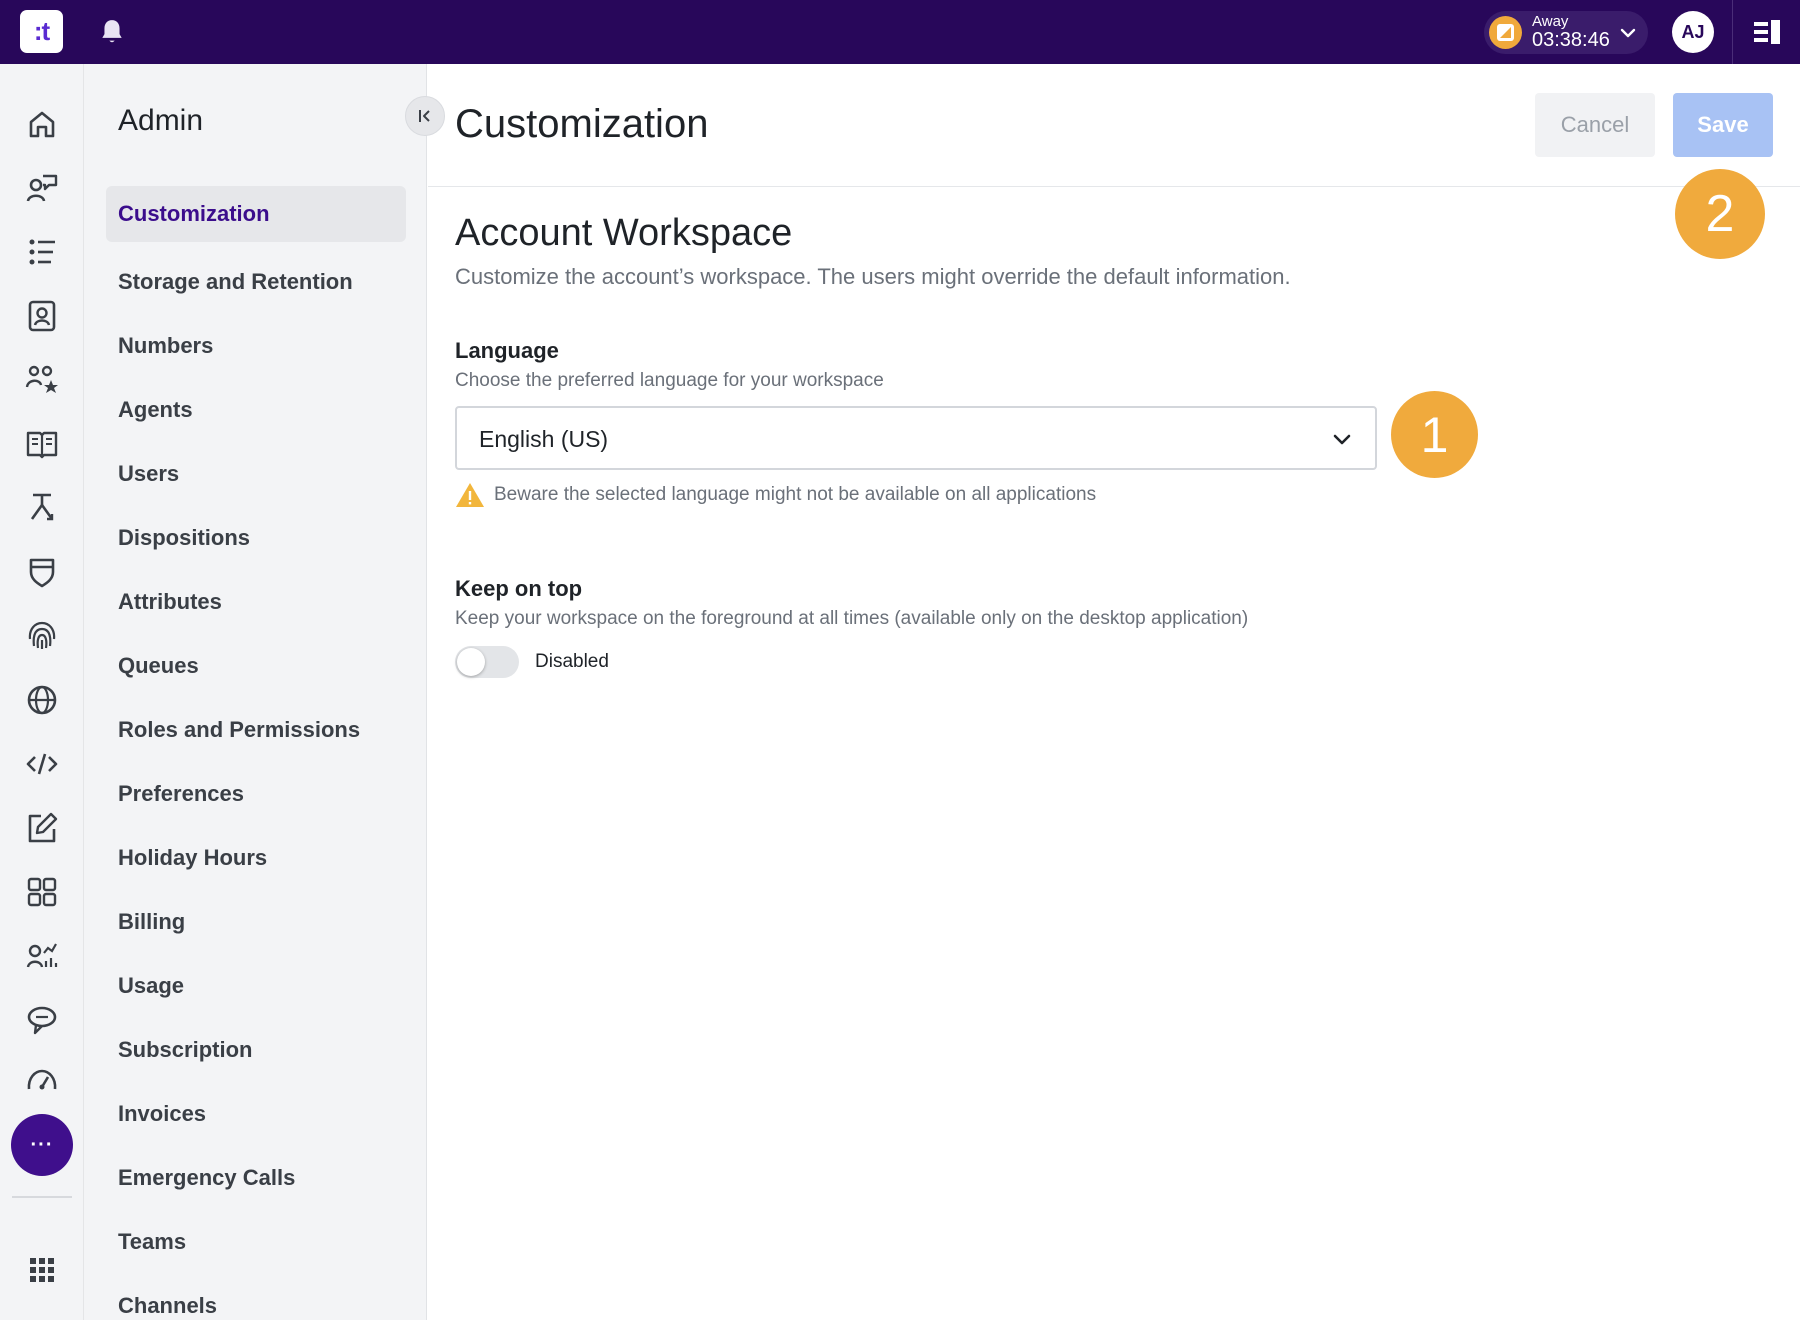 Image resolution: width=1800 pixels, height=1320 pixels. I want to click on sidebar-item-queues: Queues, so click(256, 666).